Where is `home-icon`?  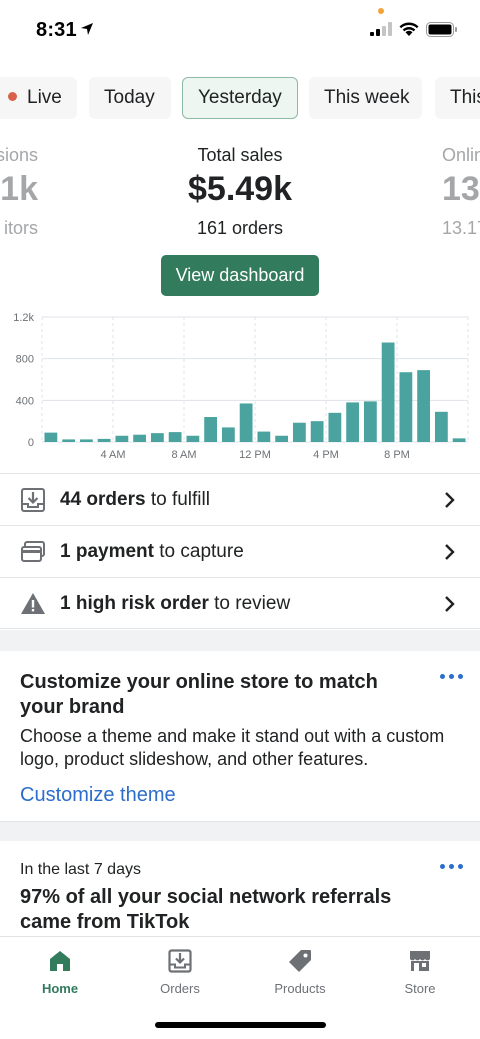 home-icon is located at coordinates (60, 961).